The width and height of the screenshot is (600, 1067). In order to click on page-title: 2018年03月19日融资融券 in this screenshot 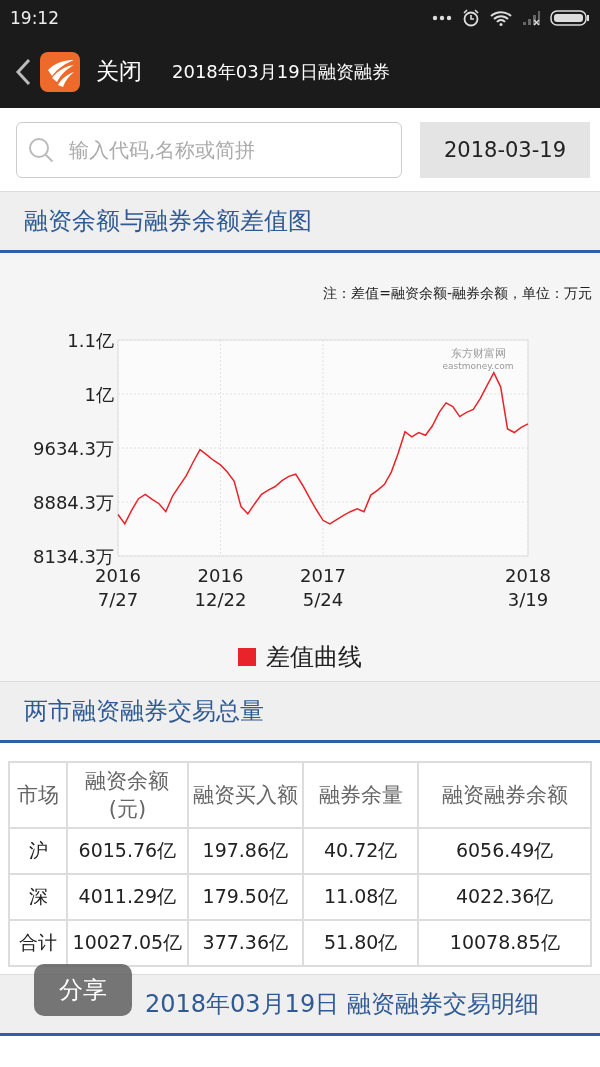, I will do `click(281, 71)`.